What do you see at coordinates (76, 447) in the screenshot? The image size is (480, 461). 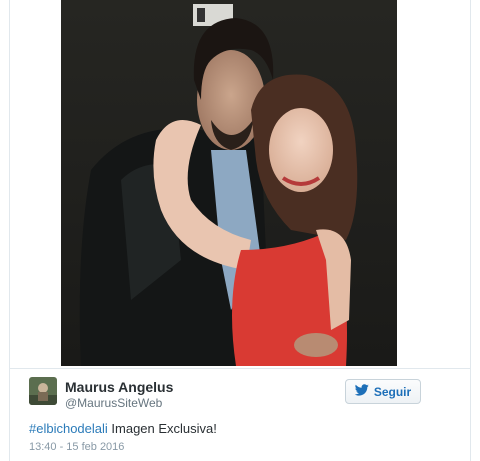 I see `tweet-timestamp: 13:40 - 15 feb 2016` at bounding box center [76, 447].